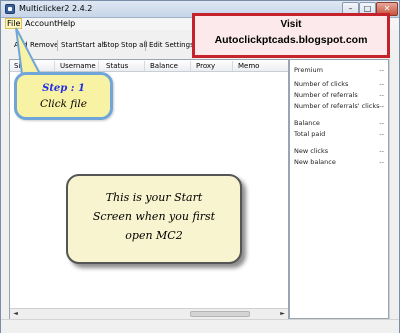 The width and height of the screenshot is (400, 333). Describe the element at coordinates (63, 104) in the screenshot. I see `step-text: Click file` at that location.